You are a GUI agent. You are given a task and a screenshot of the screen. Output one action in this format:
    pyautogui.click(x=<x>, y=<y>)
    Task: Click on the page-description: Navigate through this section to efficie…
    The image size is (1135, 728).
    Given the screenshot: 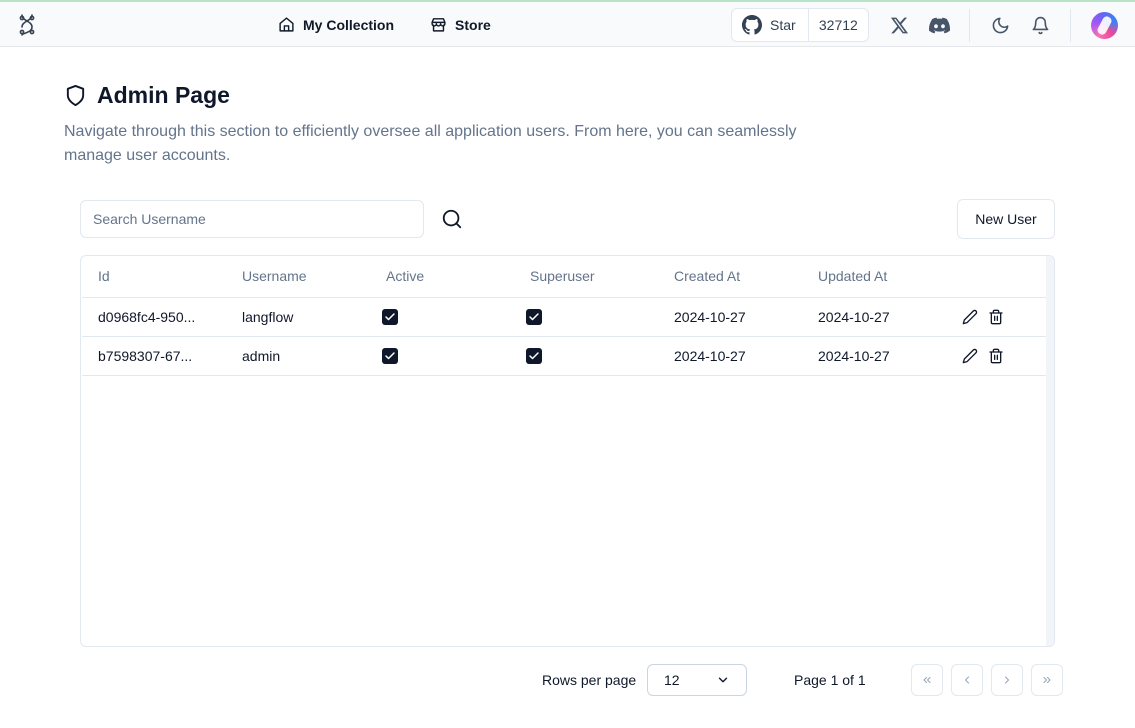 What is the action you would take?
    pyautogui.click(x=430, y=143)
    